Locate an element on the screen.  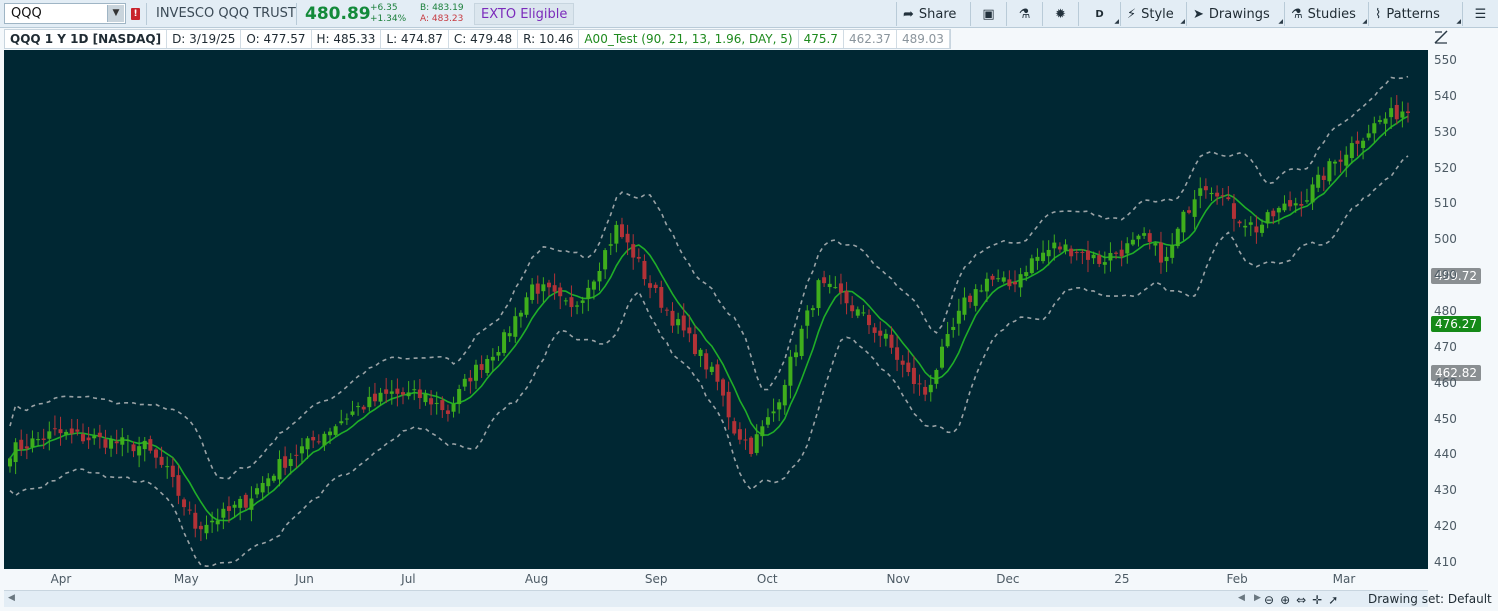
menu-button: ☰ is located at coordinates (1480, 14).